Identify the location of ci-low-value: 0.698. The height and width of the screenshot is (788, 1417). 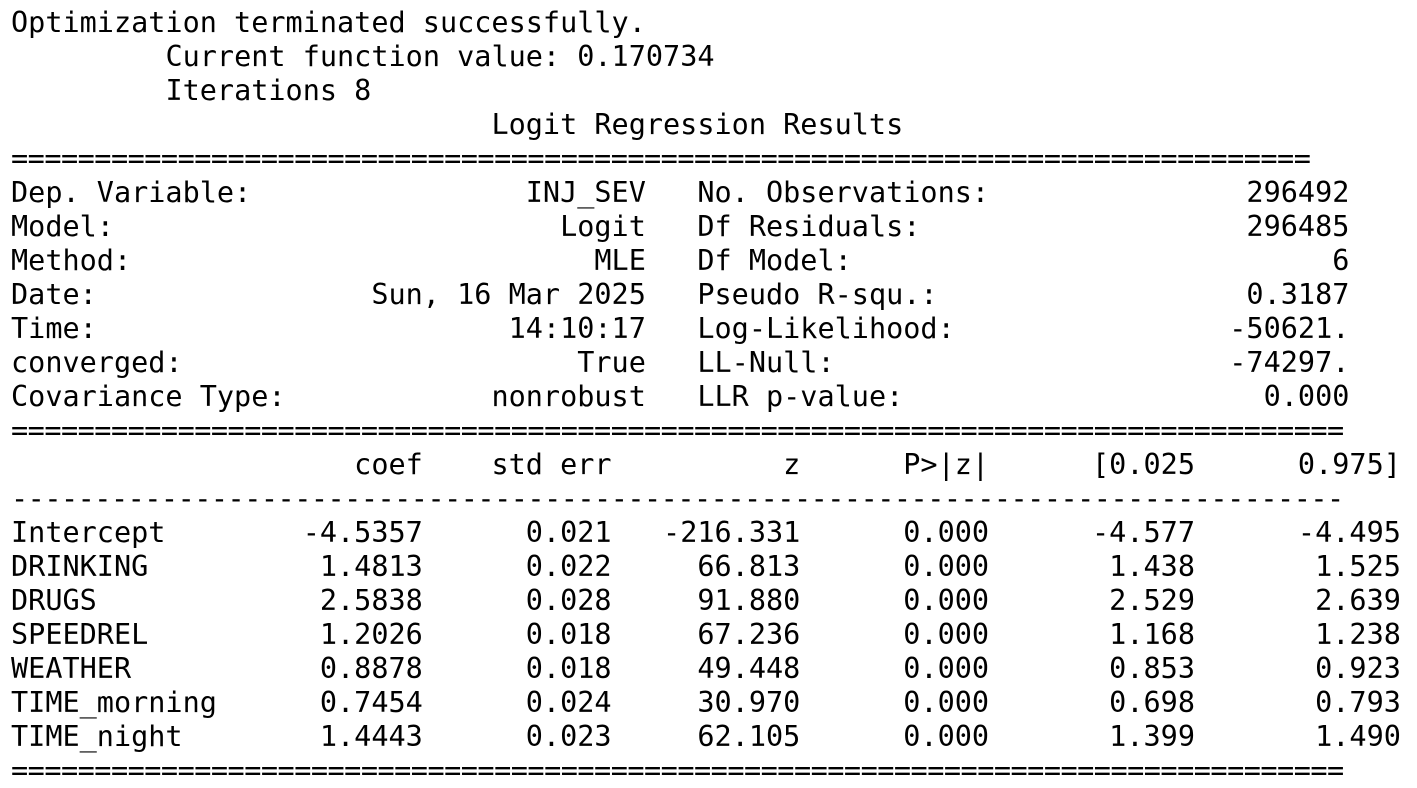
(1092, 702).